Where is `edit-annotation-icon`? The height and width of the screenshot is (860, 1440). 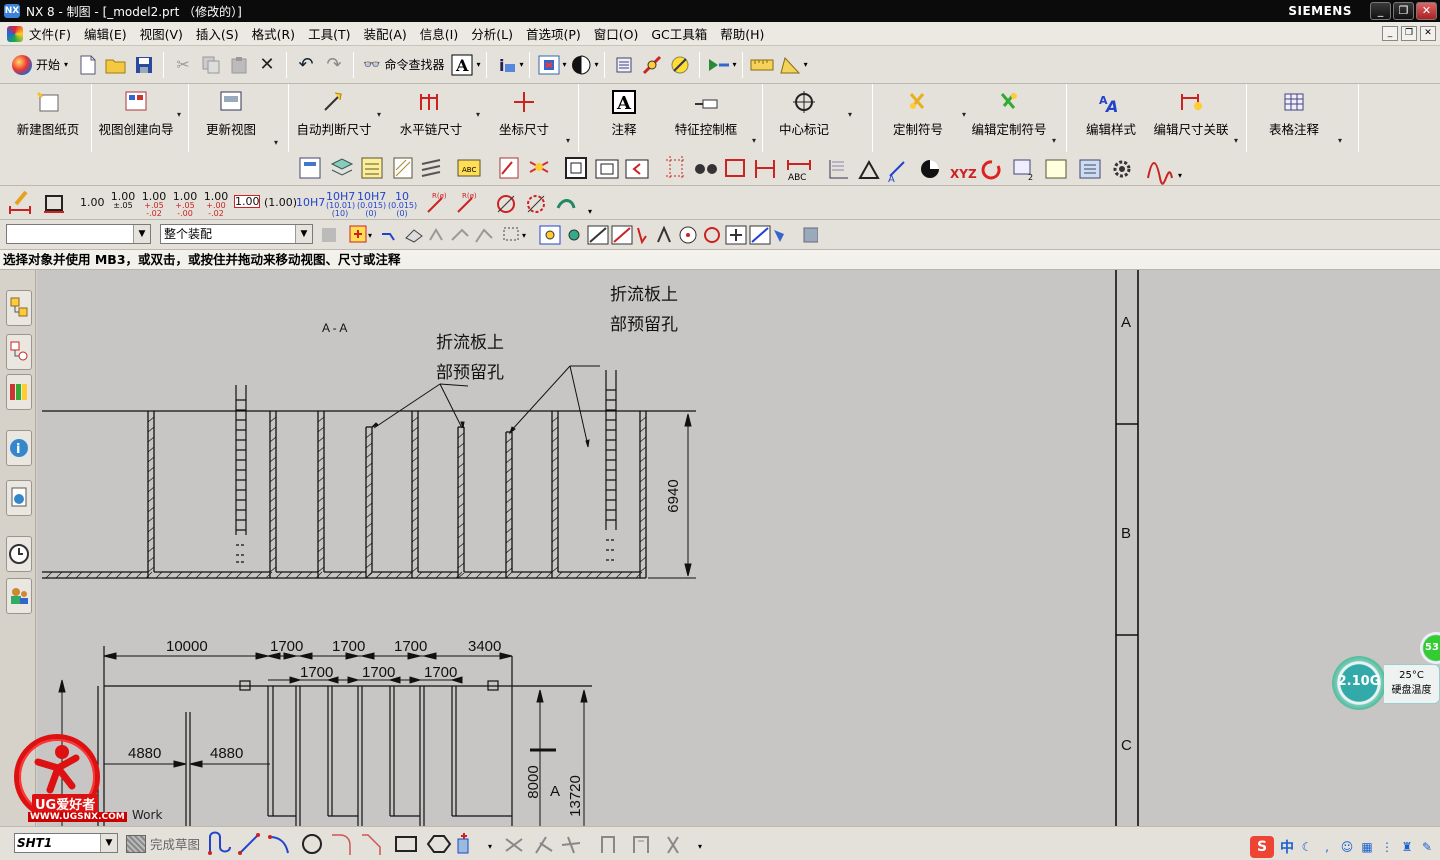 edit-annotation-icon is located at coordinates (509, 168).